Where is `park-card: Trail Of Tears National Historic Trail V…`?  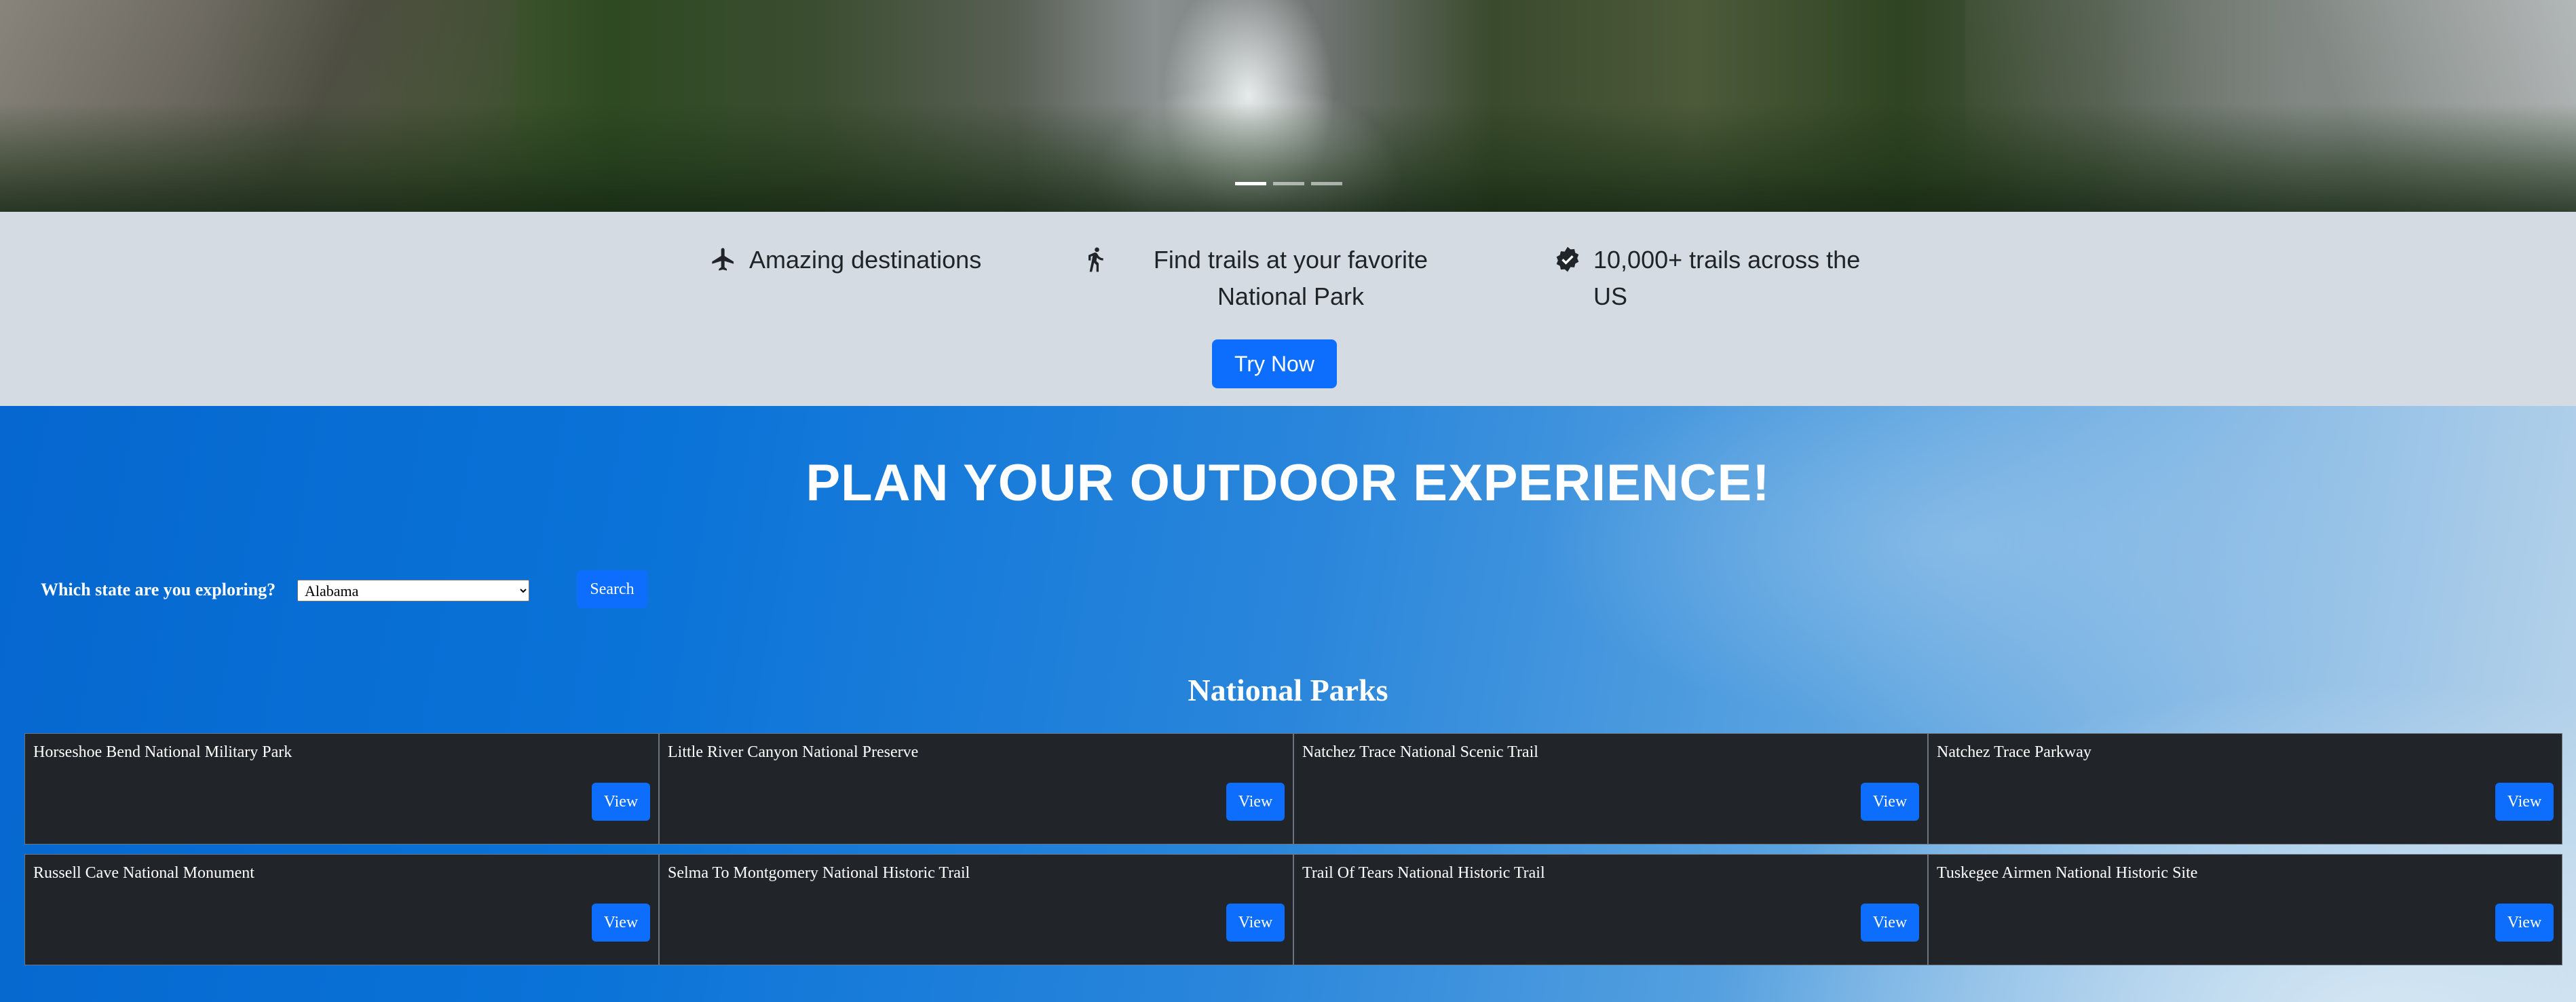 park-card: Trail Of Tears National Historic Trail V… is located at coordinates (1611, 910).